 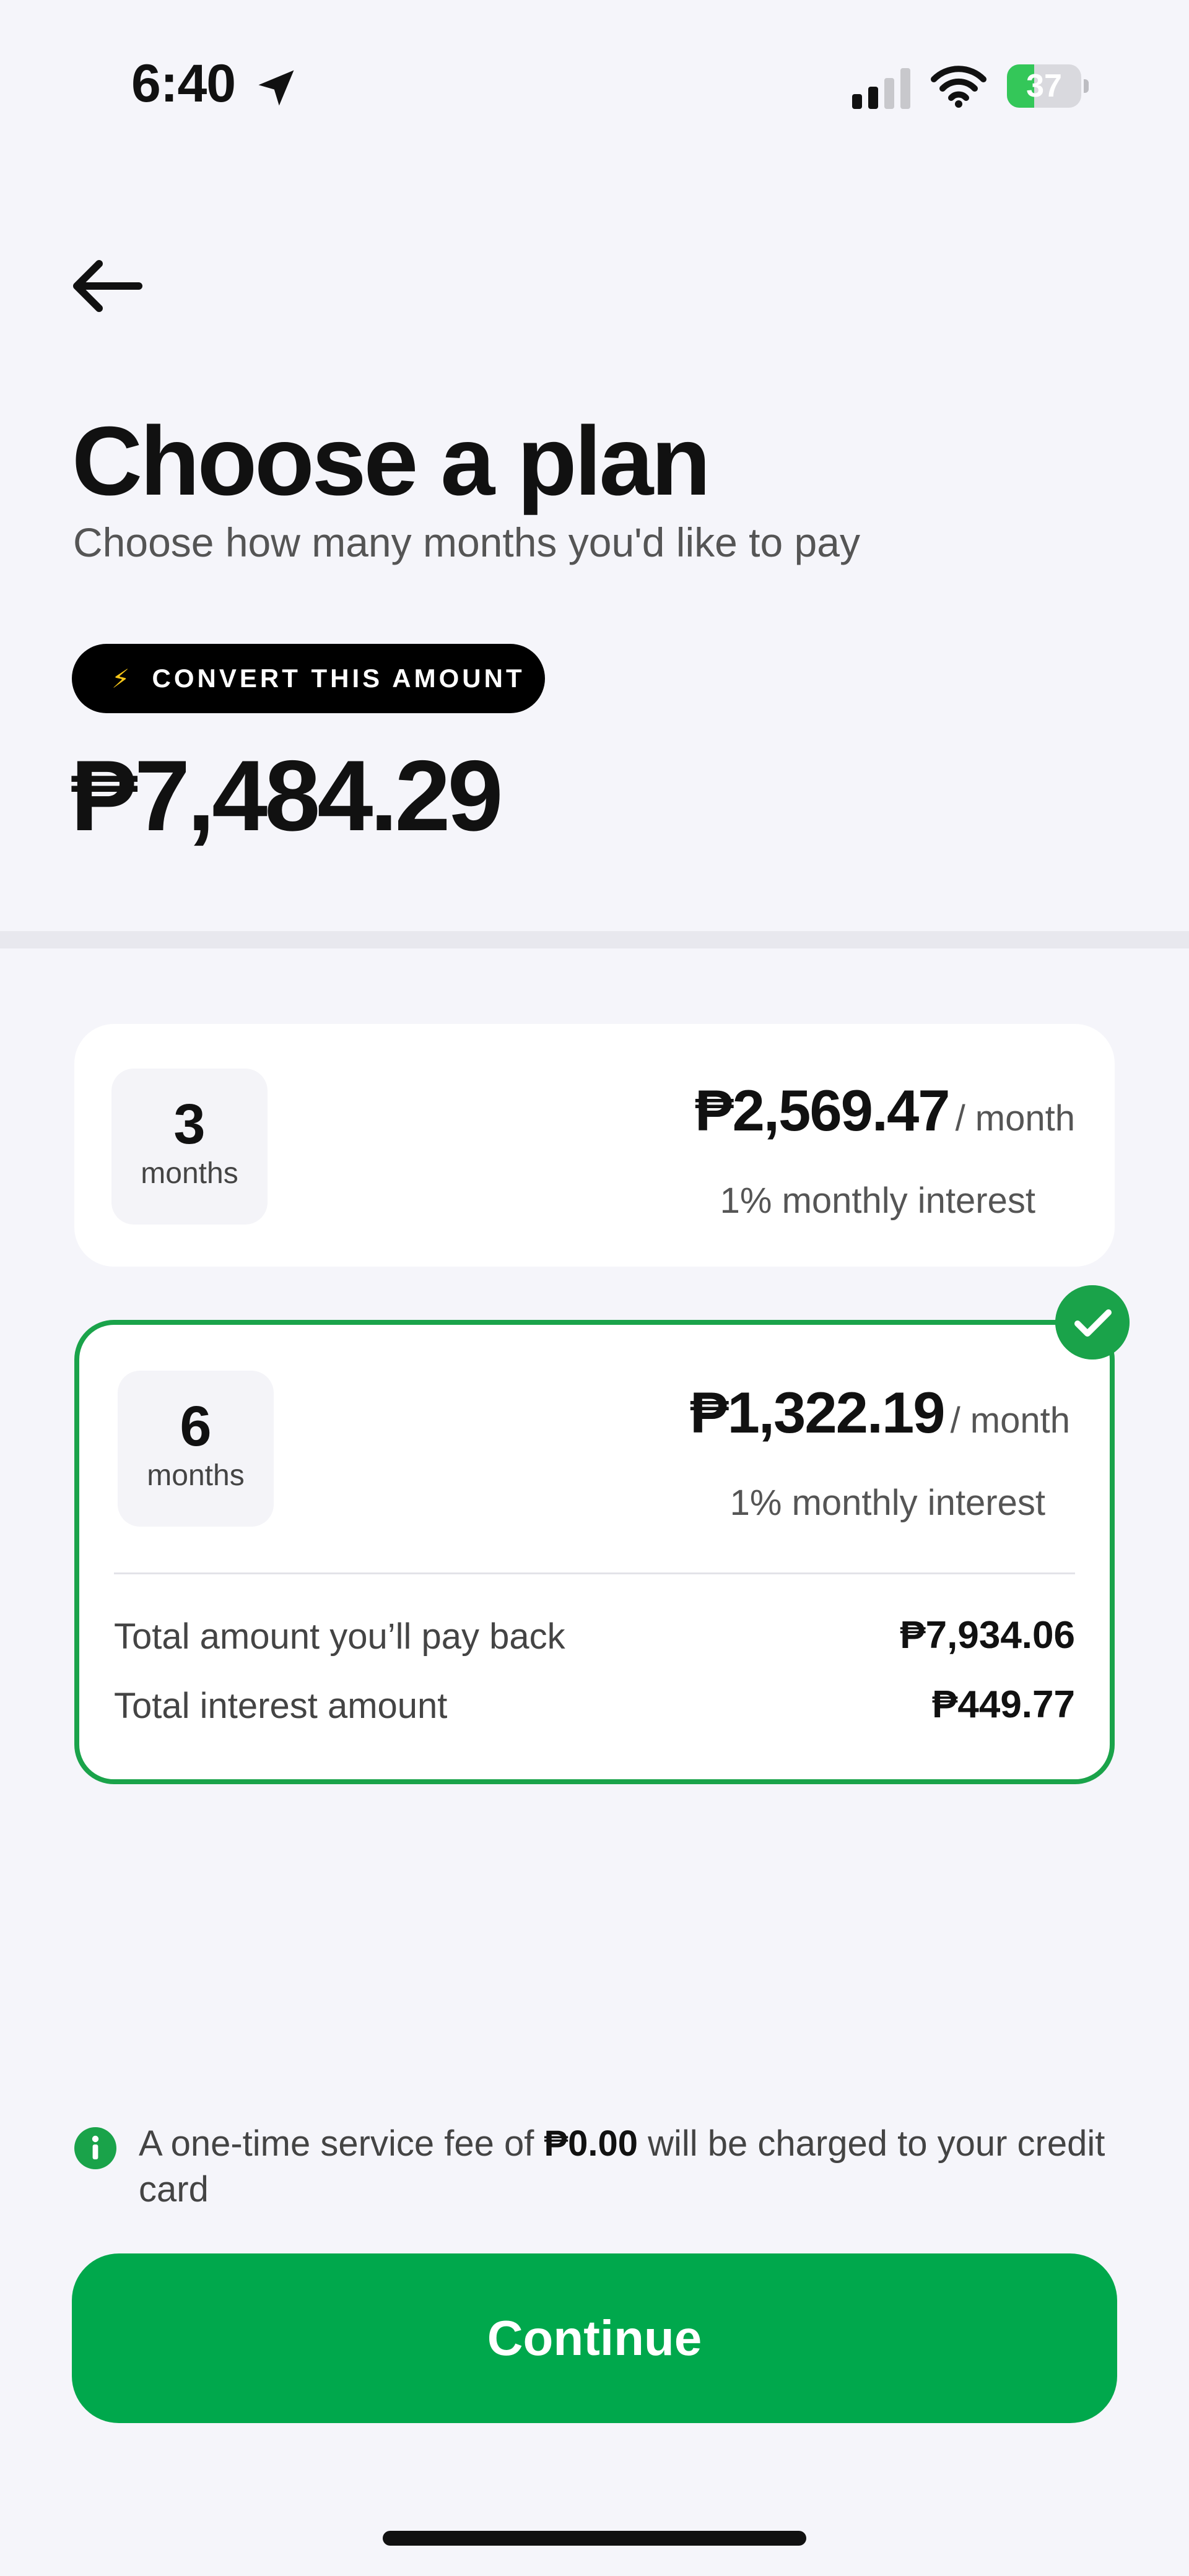 I want to click on arrow-left-icon, so click(x=106, y=286).